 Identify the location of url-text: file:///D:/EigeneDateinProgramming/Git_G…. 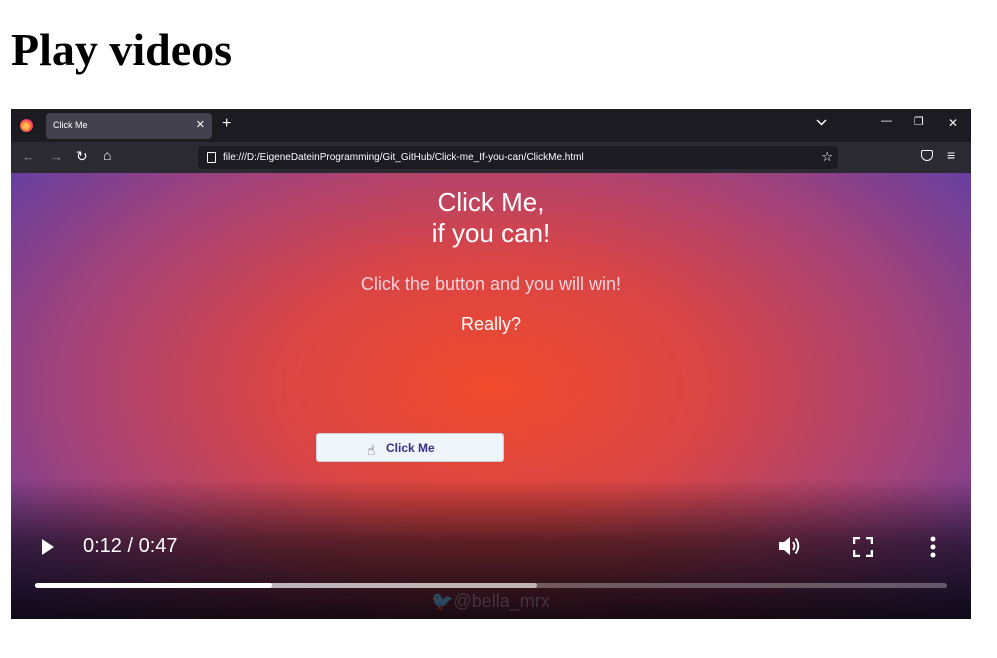
(403, 157).